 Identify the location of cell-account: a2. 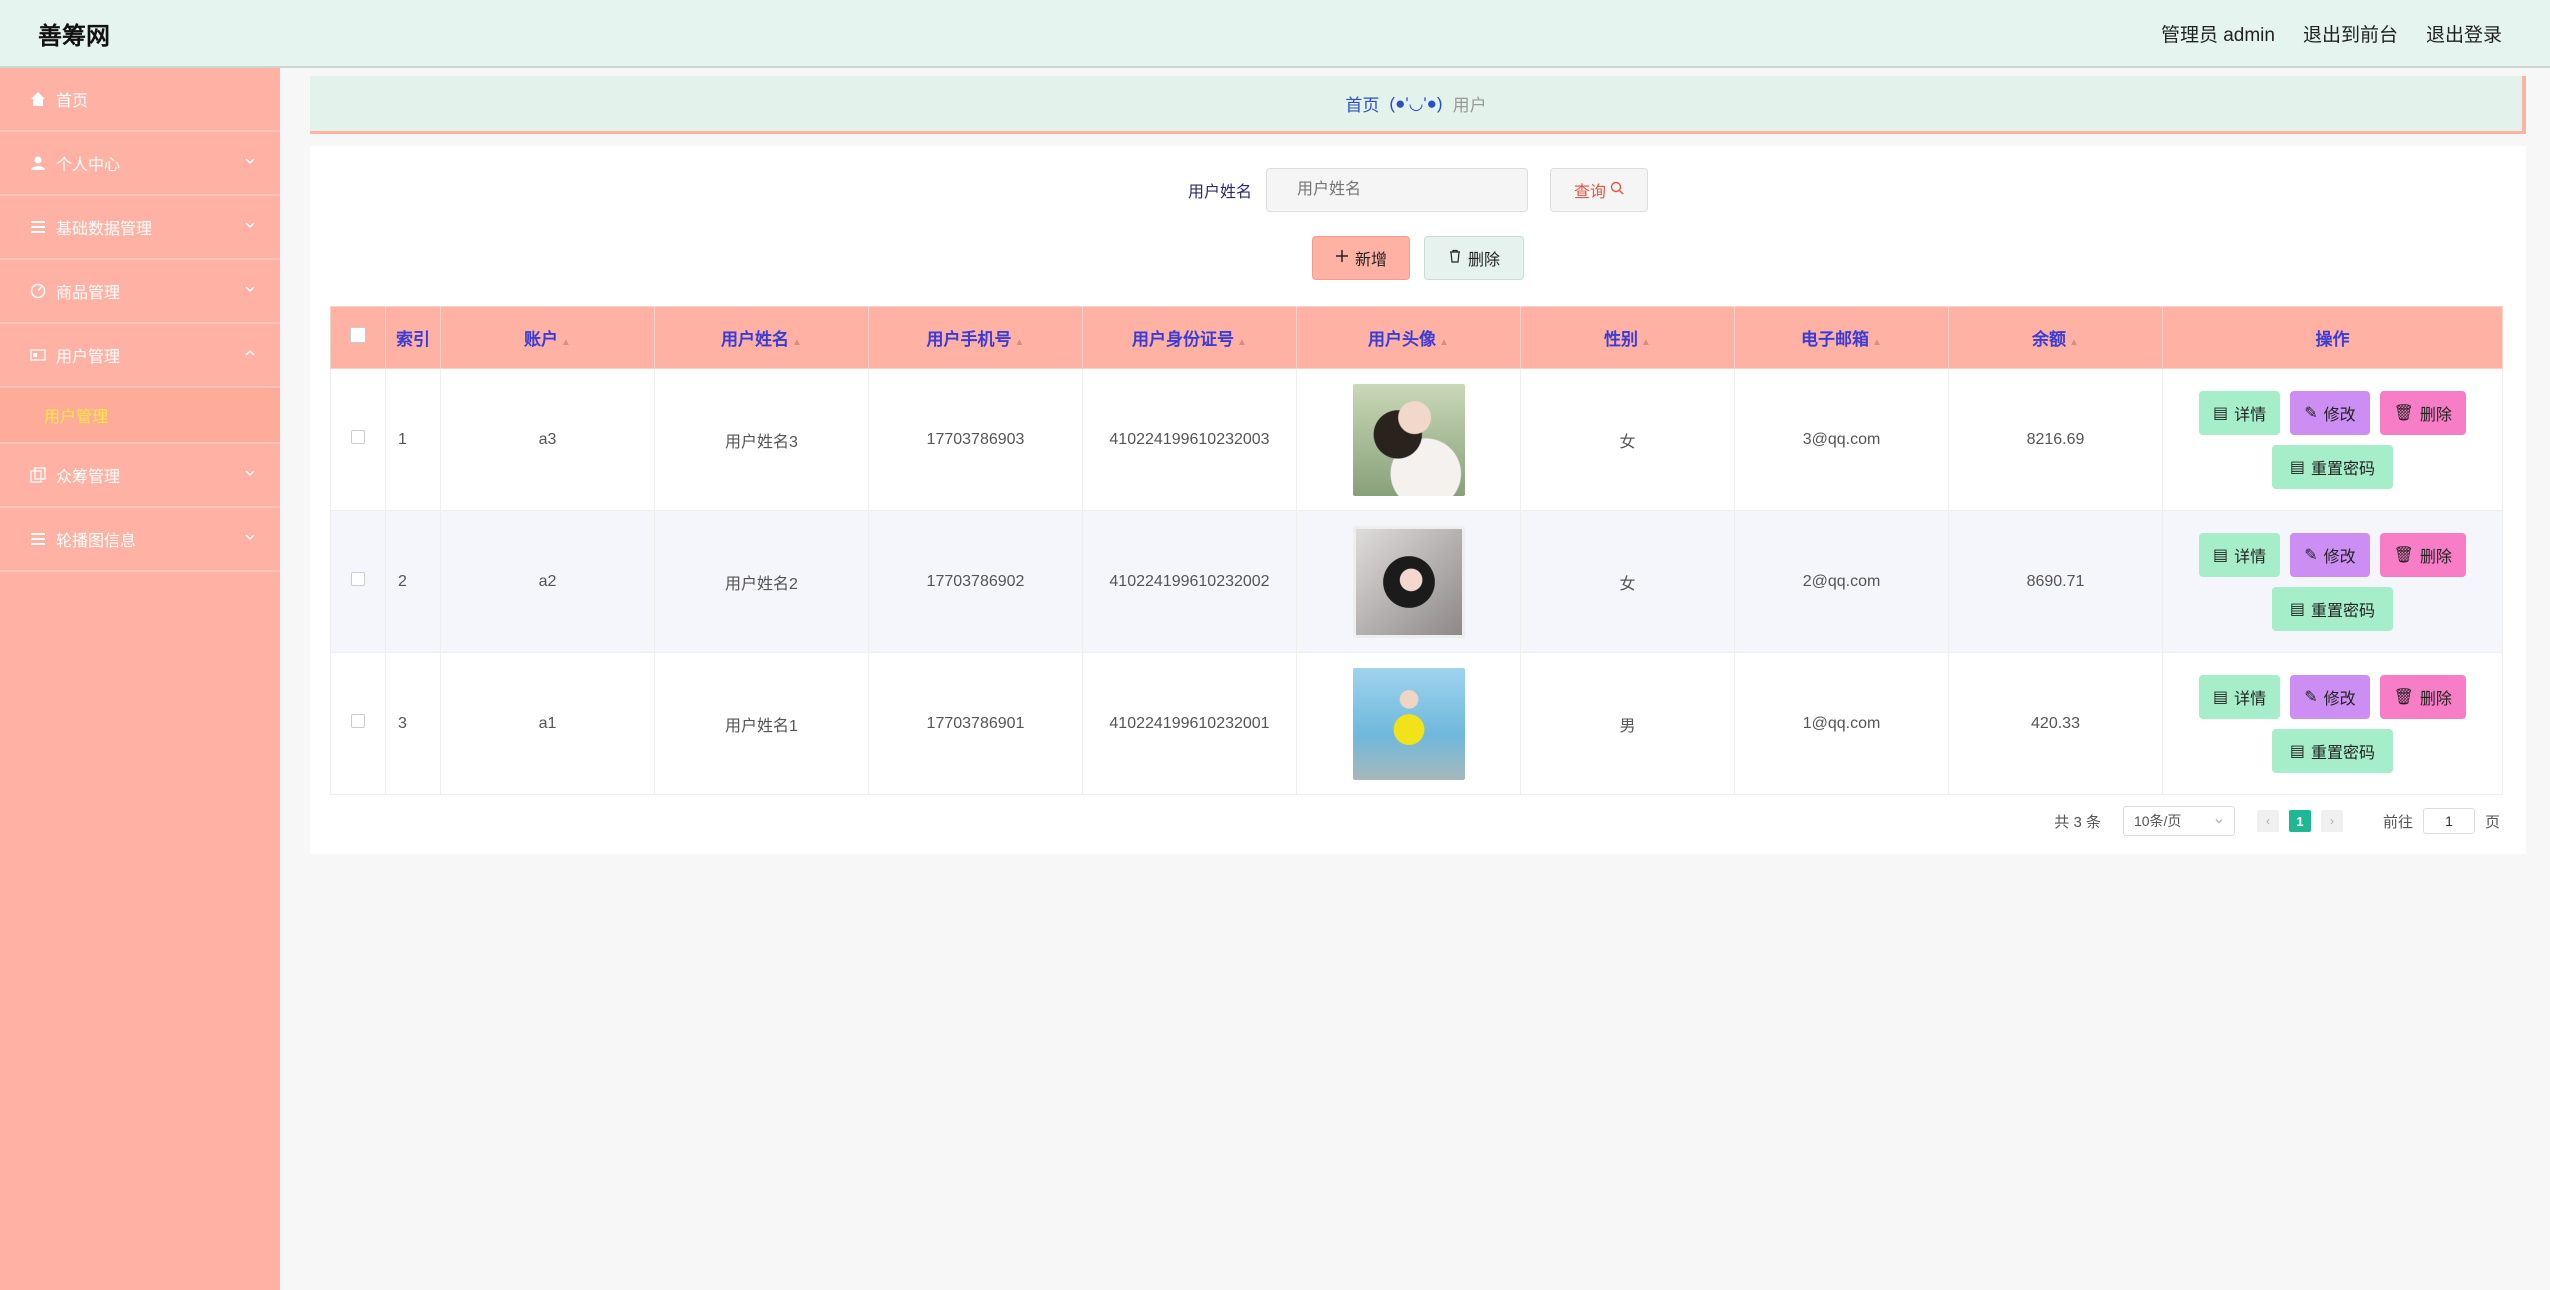
(547, 581).